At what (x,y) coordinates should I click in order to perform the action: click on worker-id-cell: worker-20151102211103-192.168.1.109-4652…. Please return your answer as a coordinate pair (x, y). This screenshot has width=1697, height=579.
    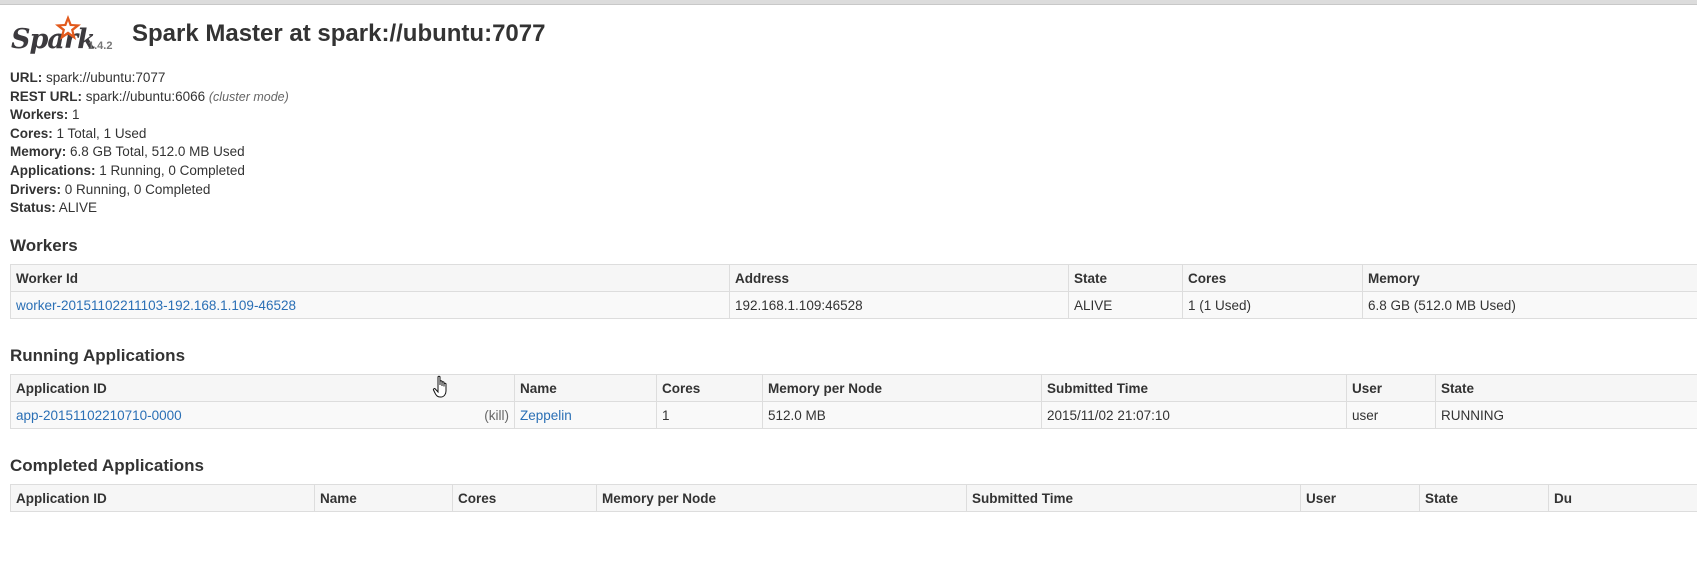
    Looking at the image, I should click on (370, 305).